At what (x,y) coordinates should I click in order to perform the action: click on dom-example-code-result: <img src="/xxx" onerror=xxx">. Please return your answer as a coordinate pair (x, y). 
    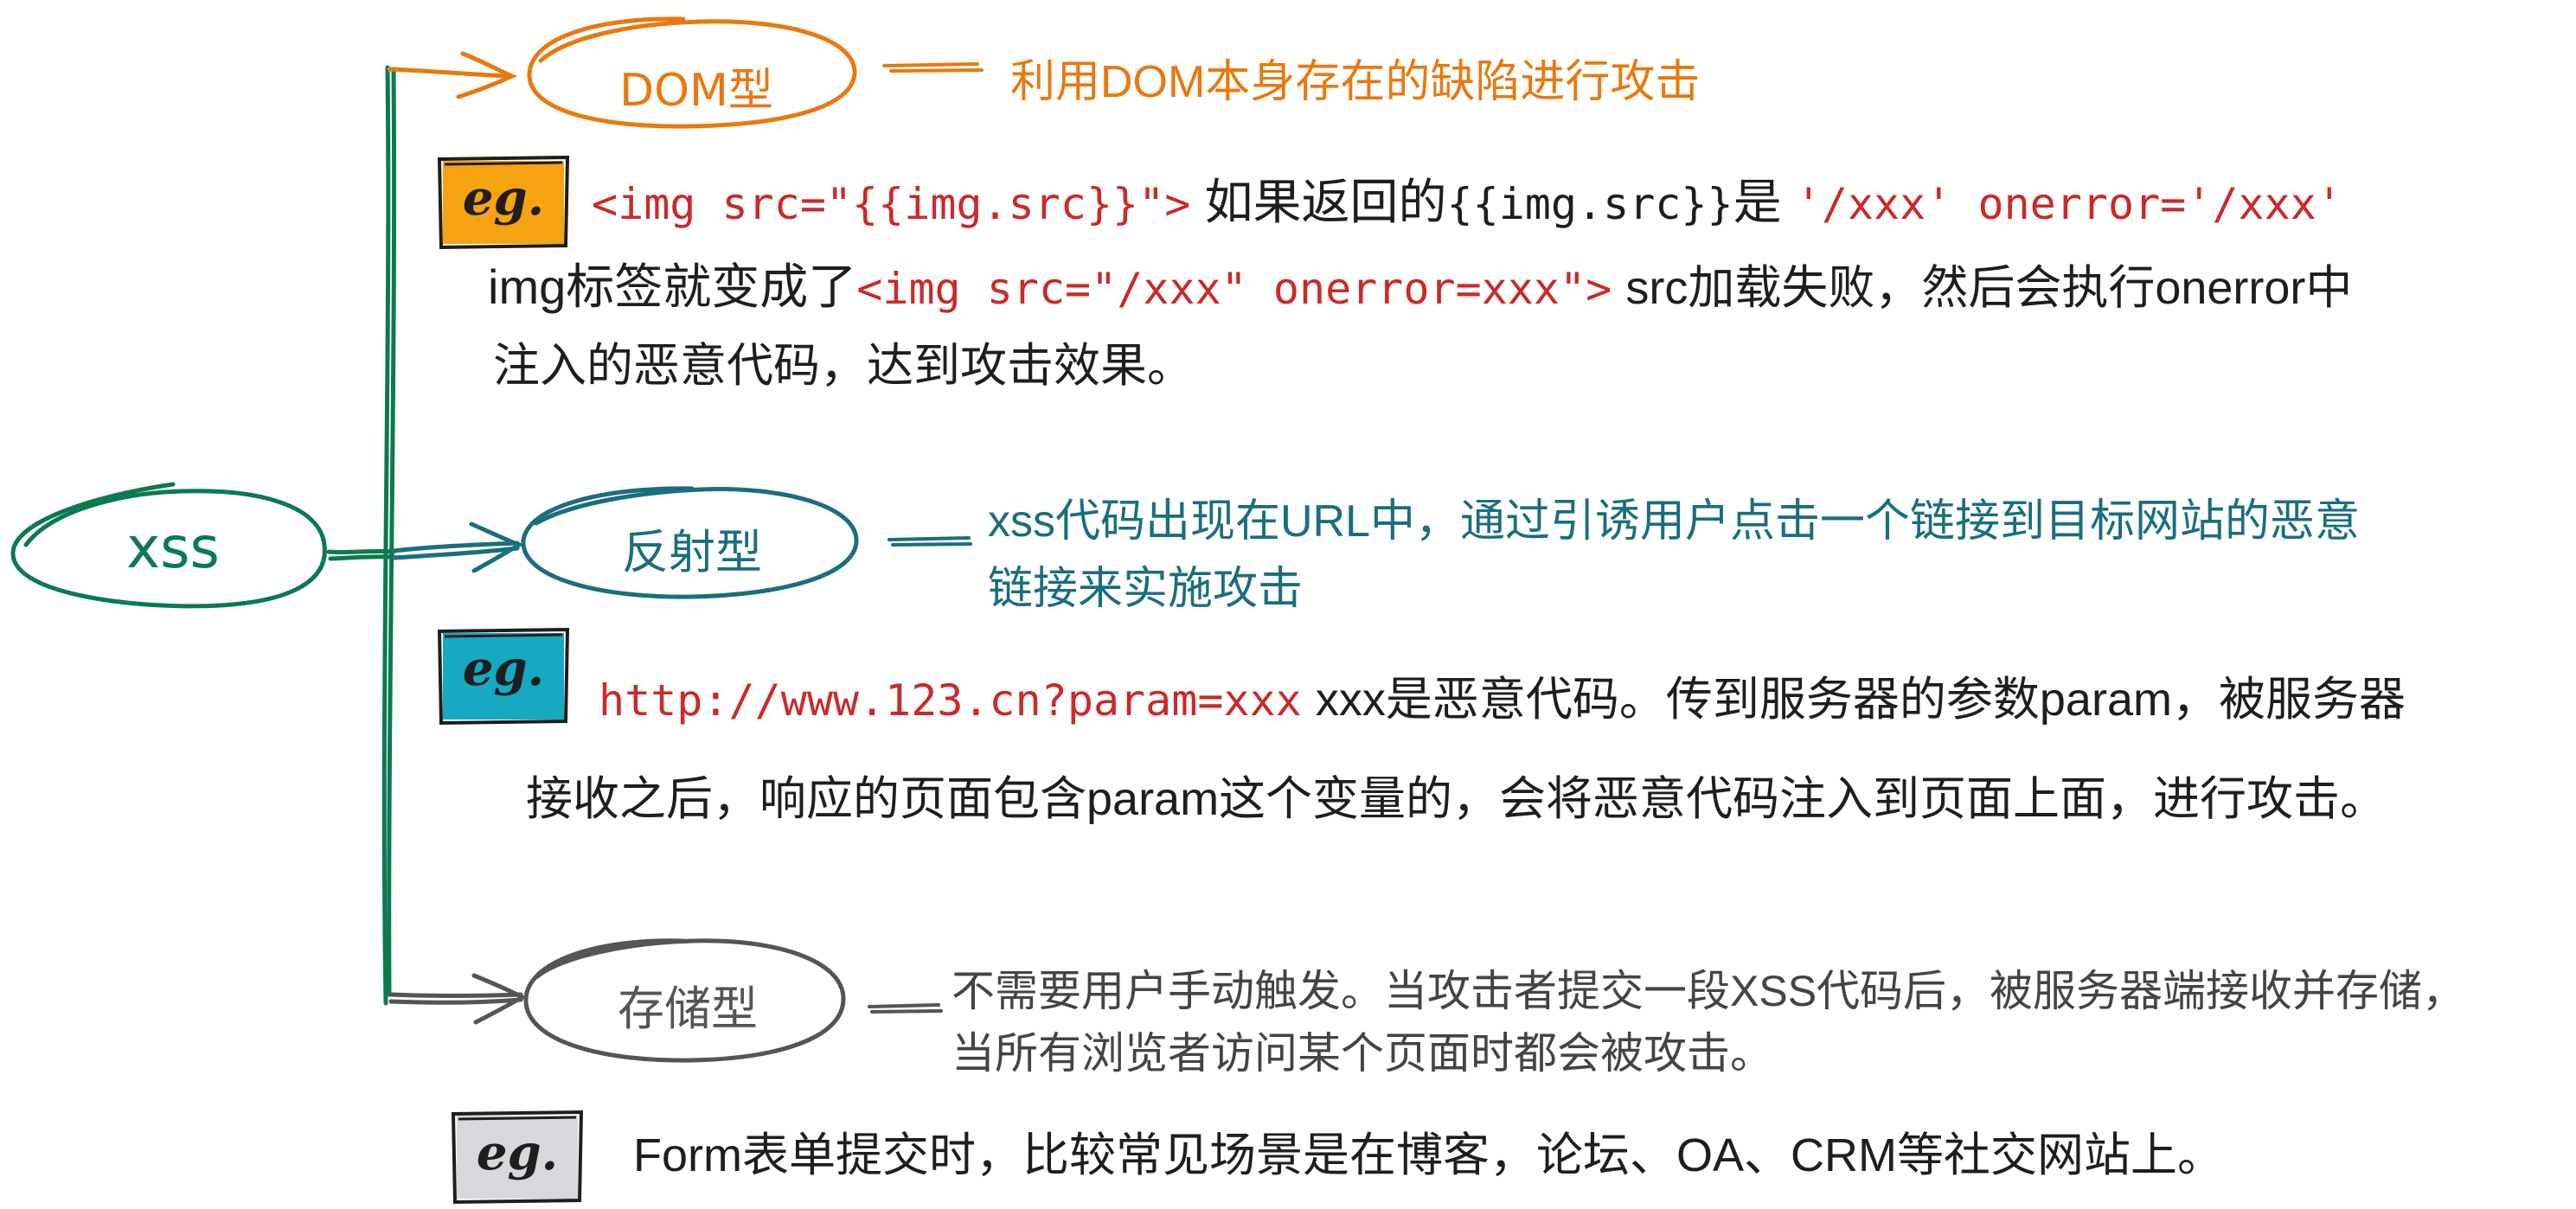
    Looking at the image, I should click on (1234, 289).